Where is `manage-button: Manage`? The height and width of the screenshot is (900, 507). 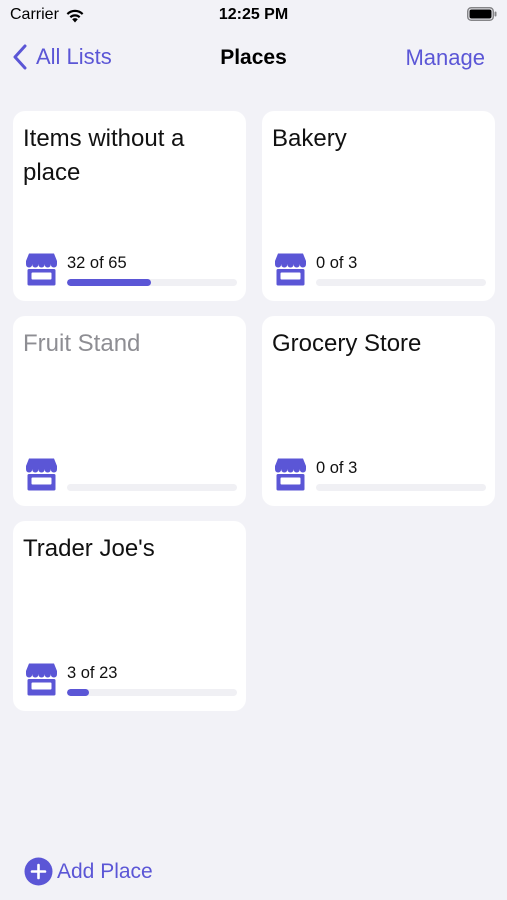 manage-button: Manage is located at coordinates (445, 58).